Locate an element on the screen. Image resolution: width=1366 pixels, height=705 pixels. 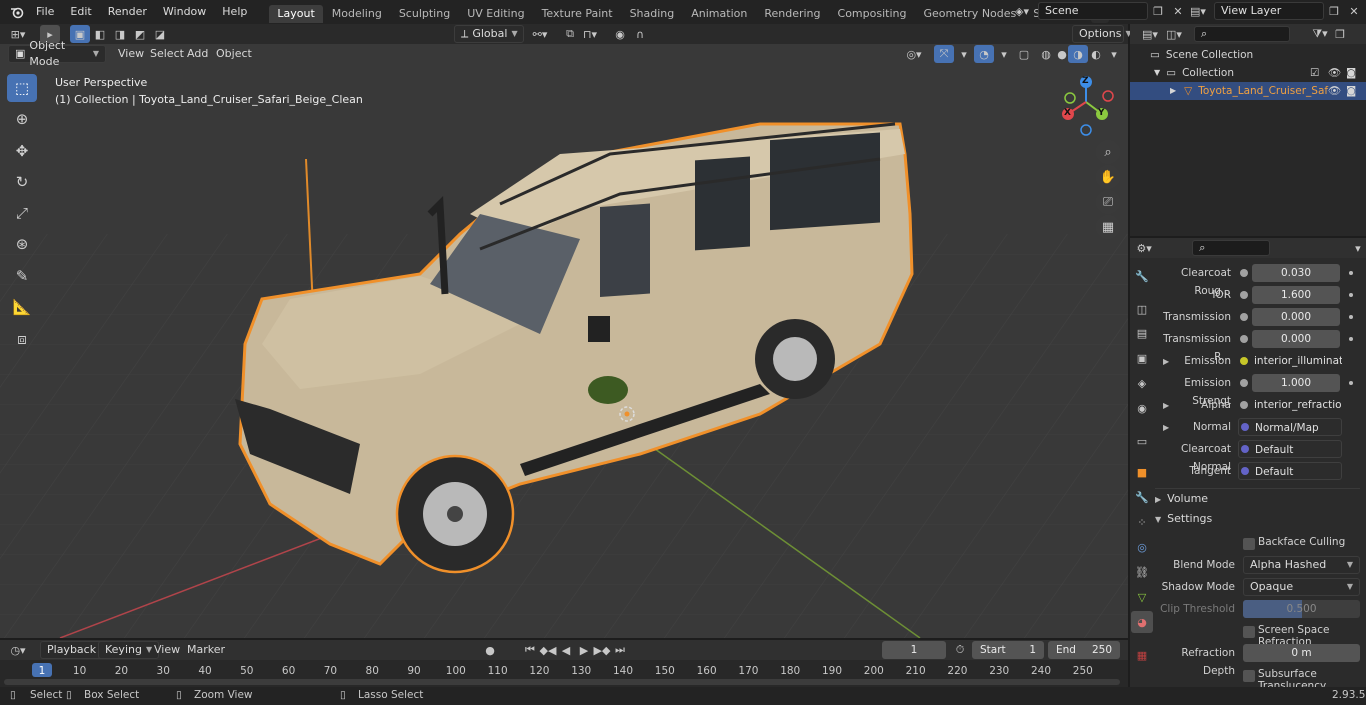
proportional-edit-icon: ◉ is located at coordinates (620, 34).